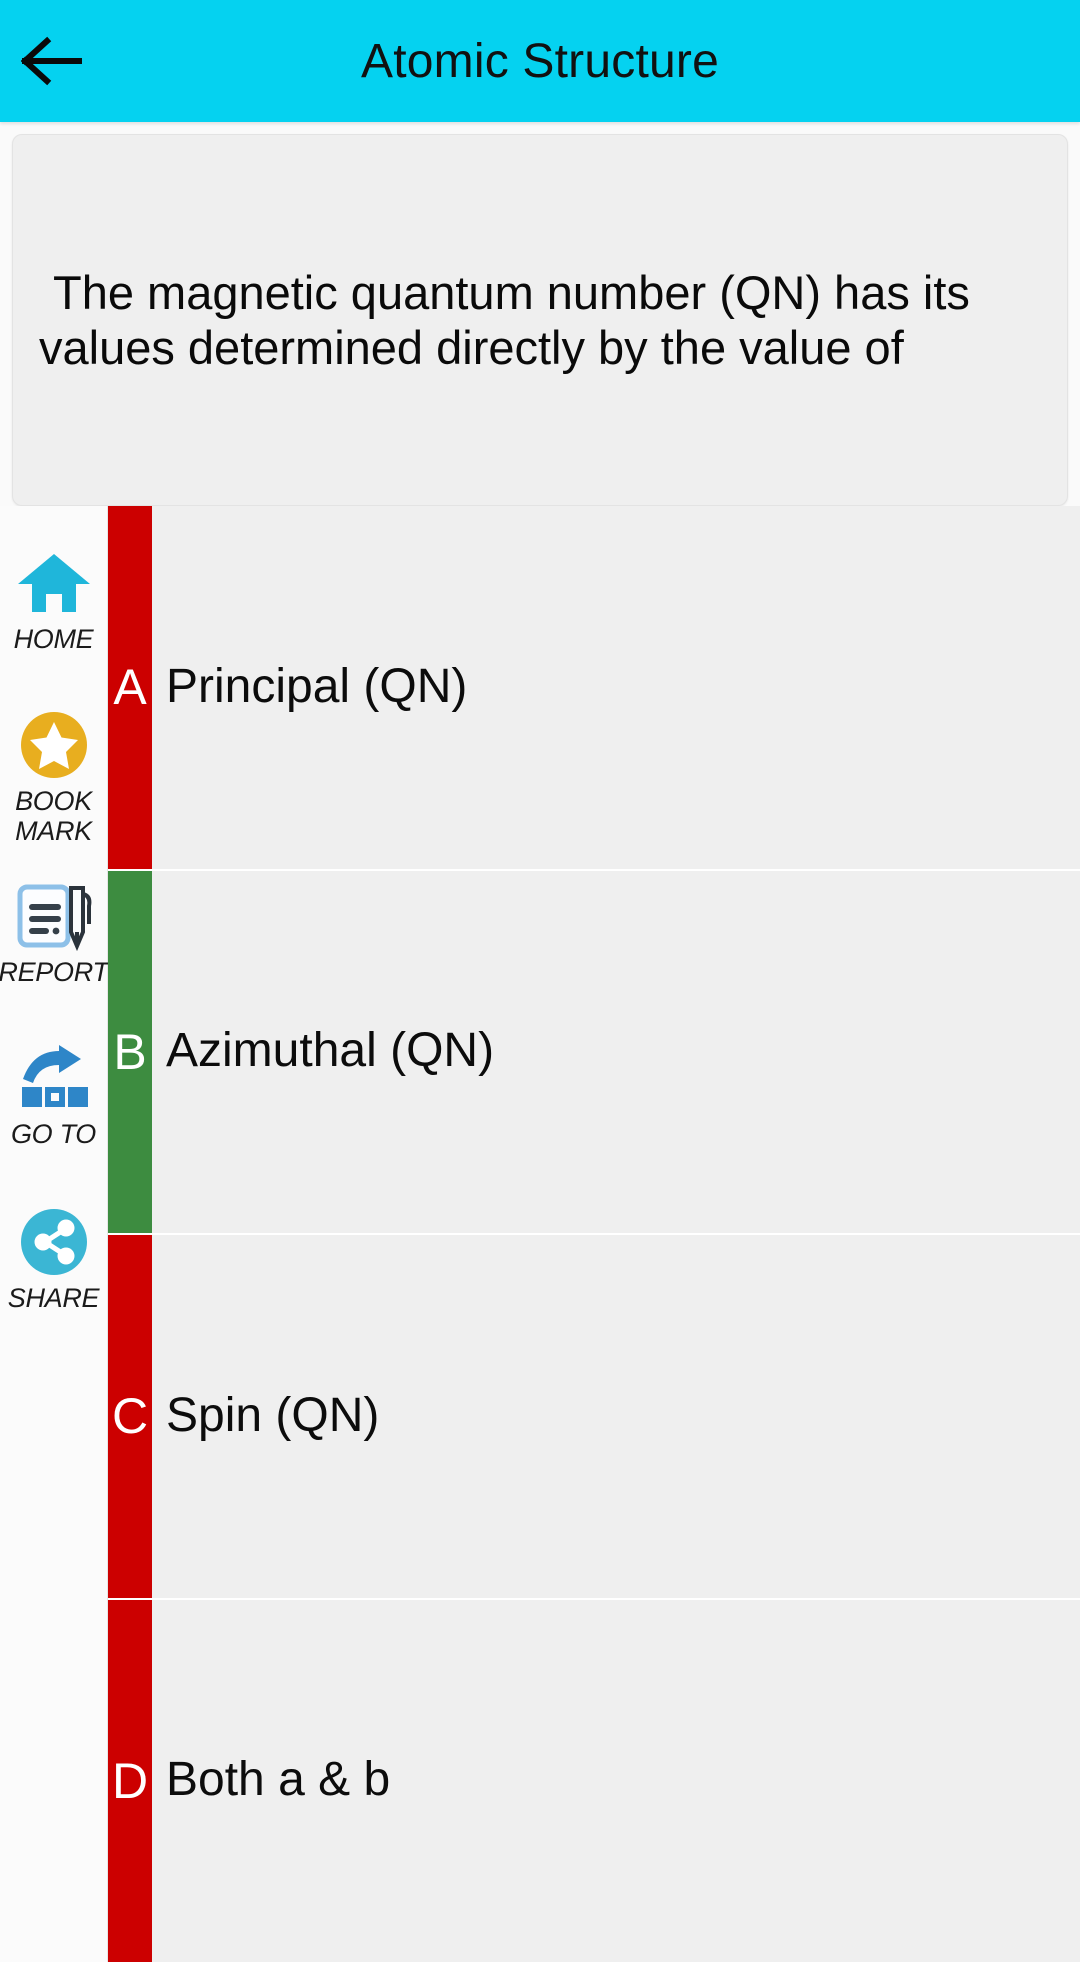  What do you see at coordinates (130, 1780) in the screenshot?
I see `option-letter-badge-d: D` at bounding box center [130, 1780].